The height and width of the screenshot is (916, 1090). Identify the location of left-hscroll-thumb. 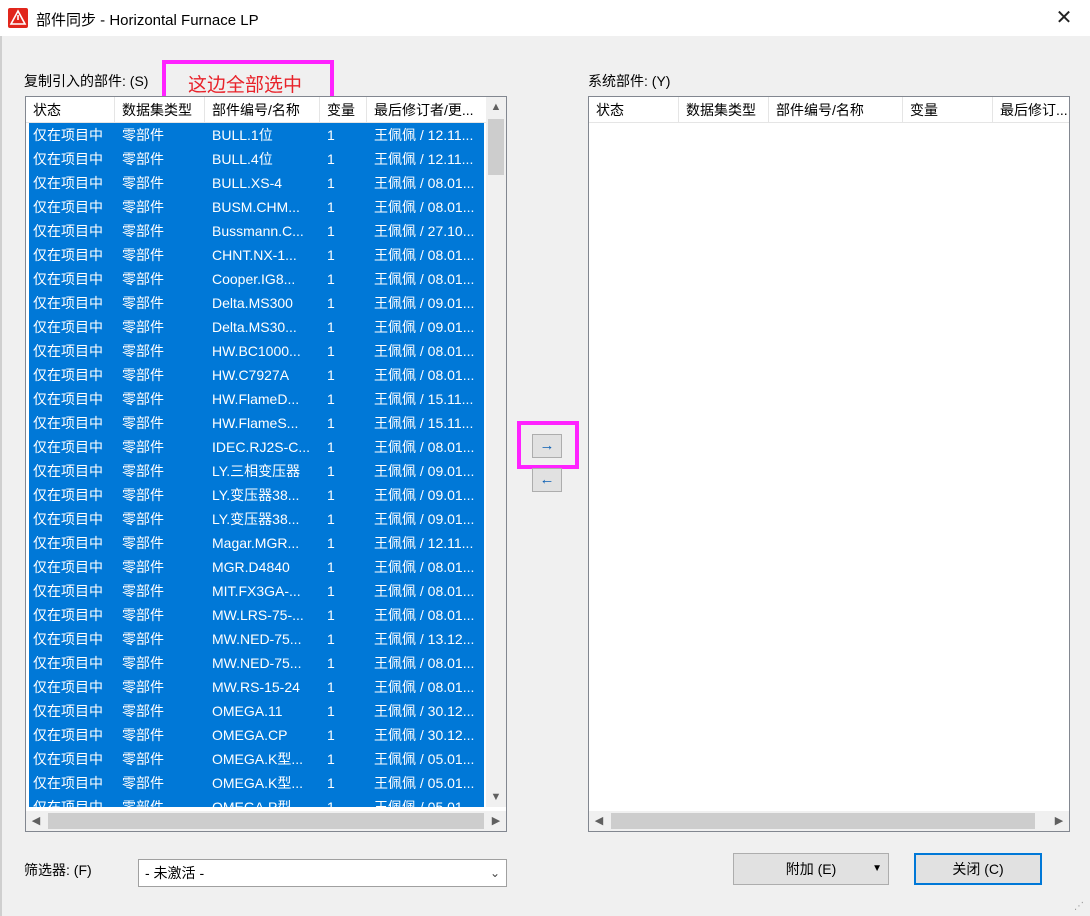
(266, 821).